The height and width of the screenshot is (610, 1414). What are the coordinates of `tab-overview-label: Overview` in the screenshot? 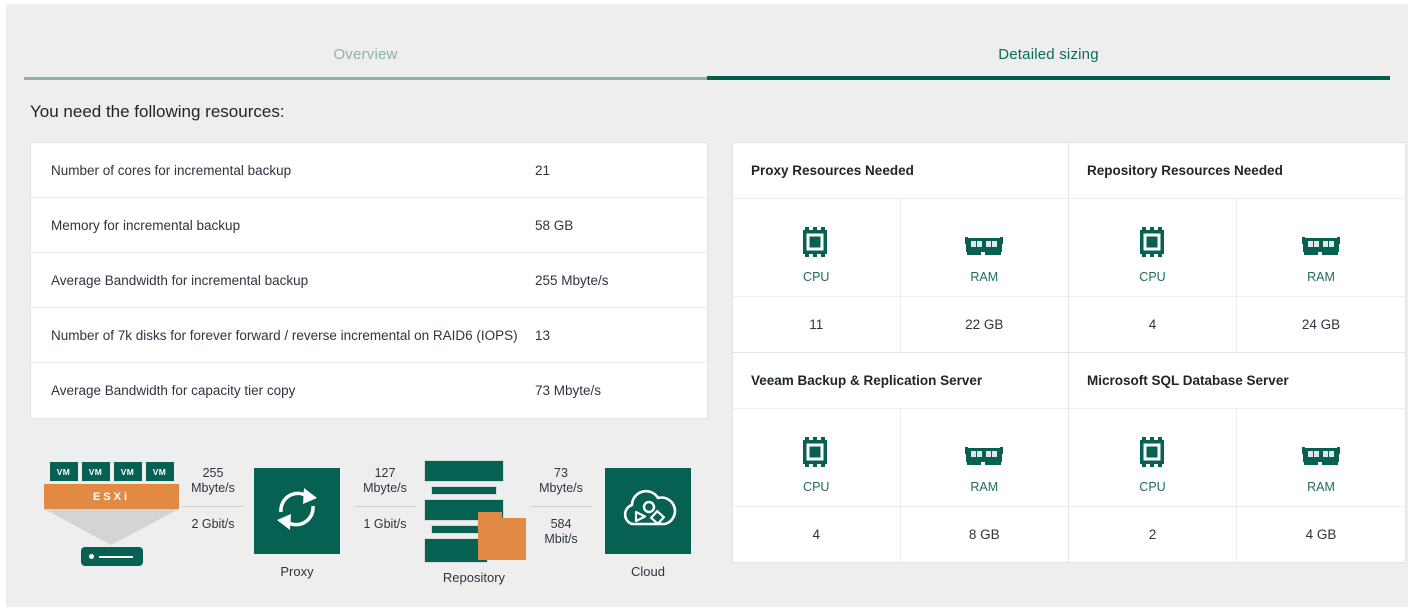 It's located at (365, 54).